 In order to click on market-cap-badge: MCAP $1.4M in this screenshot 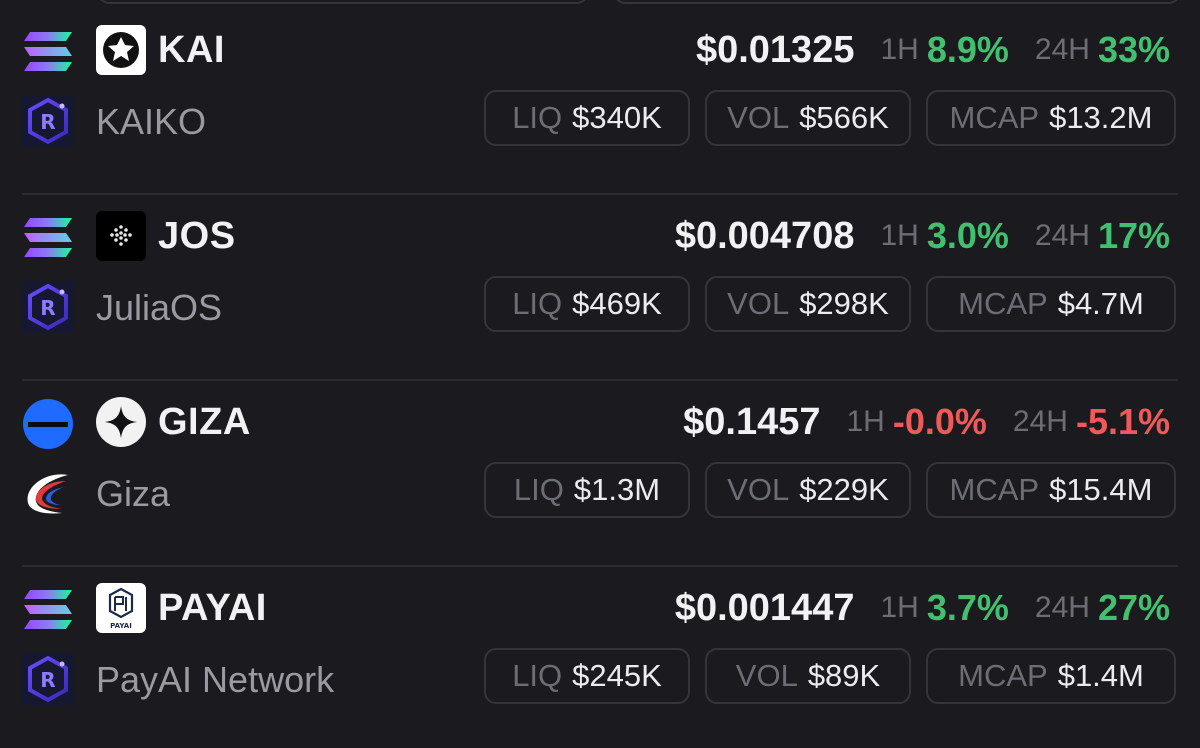, I will do `click(1051, 676)`.